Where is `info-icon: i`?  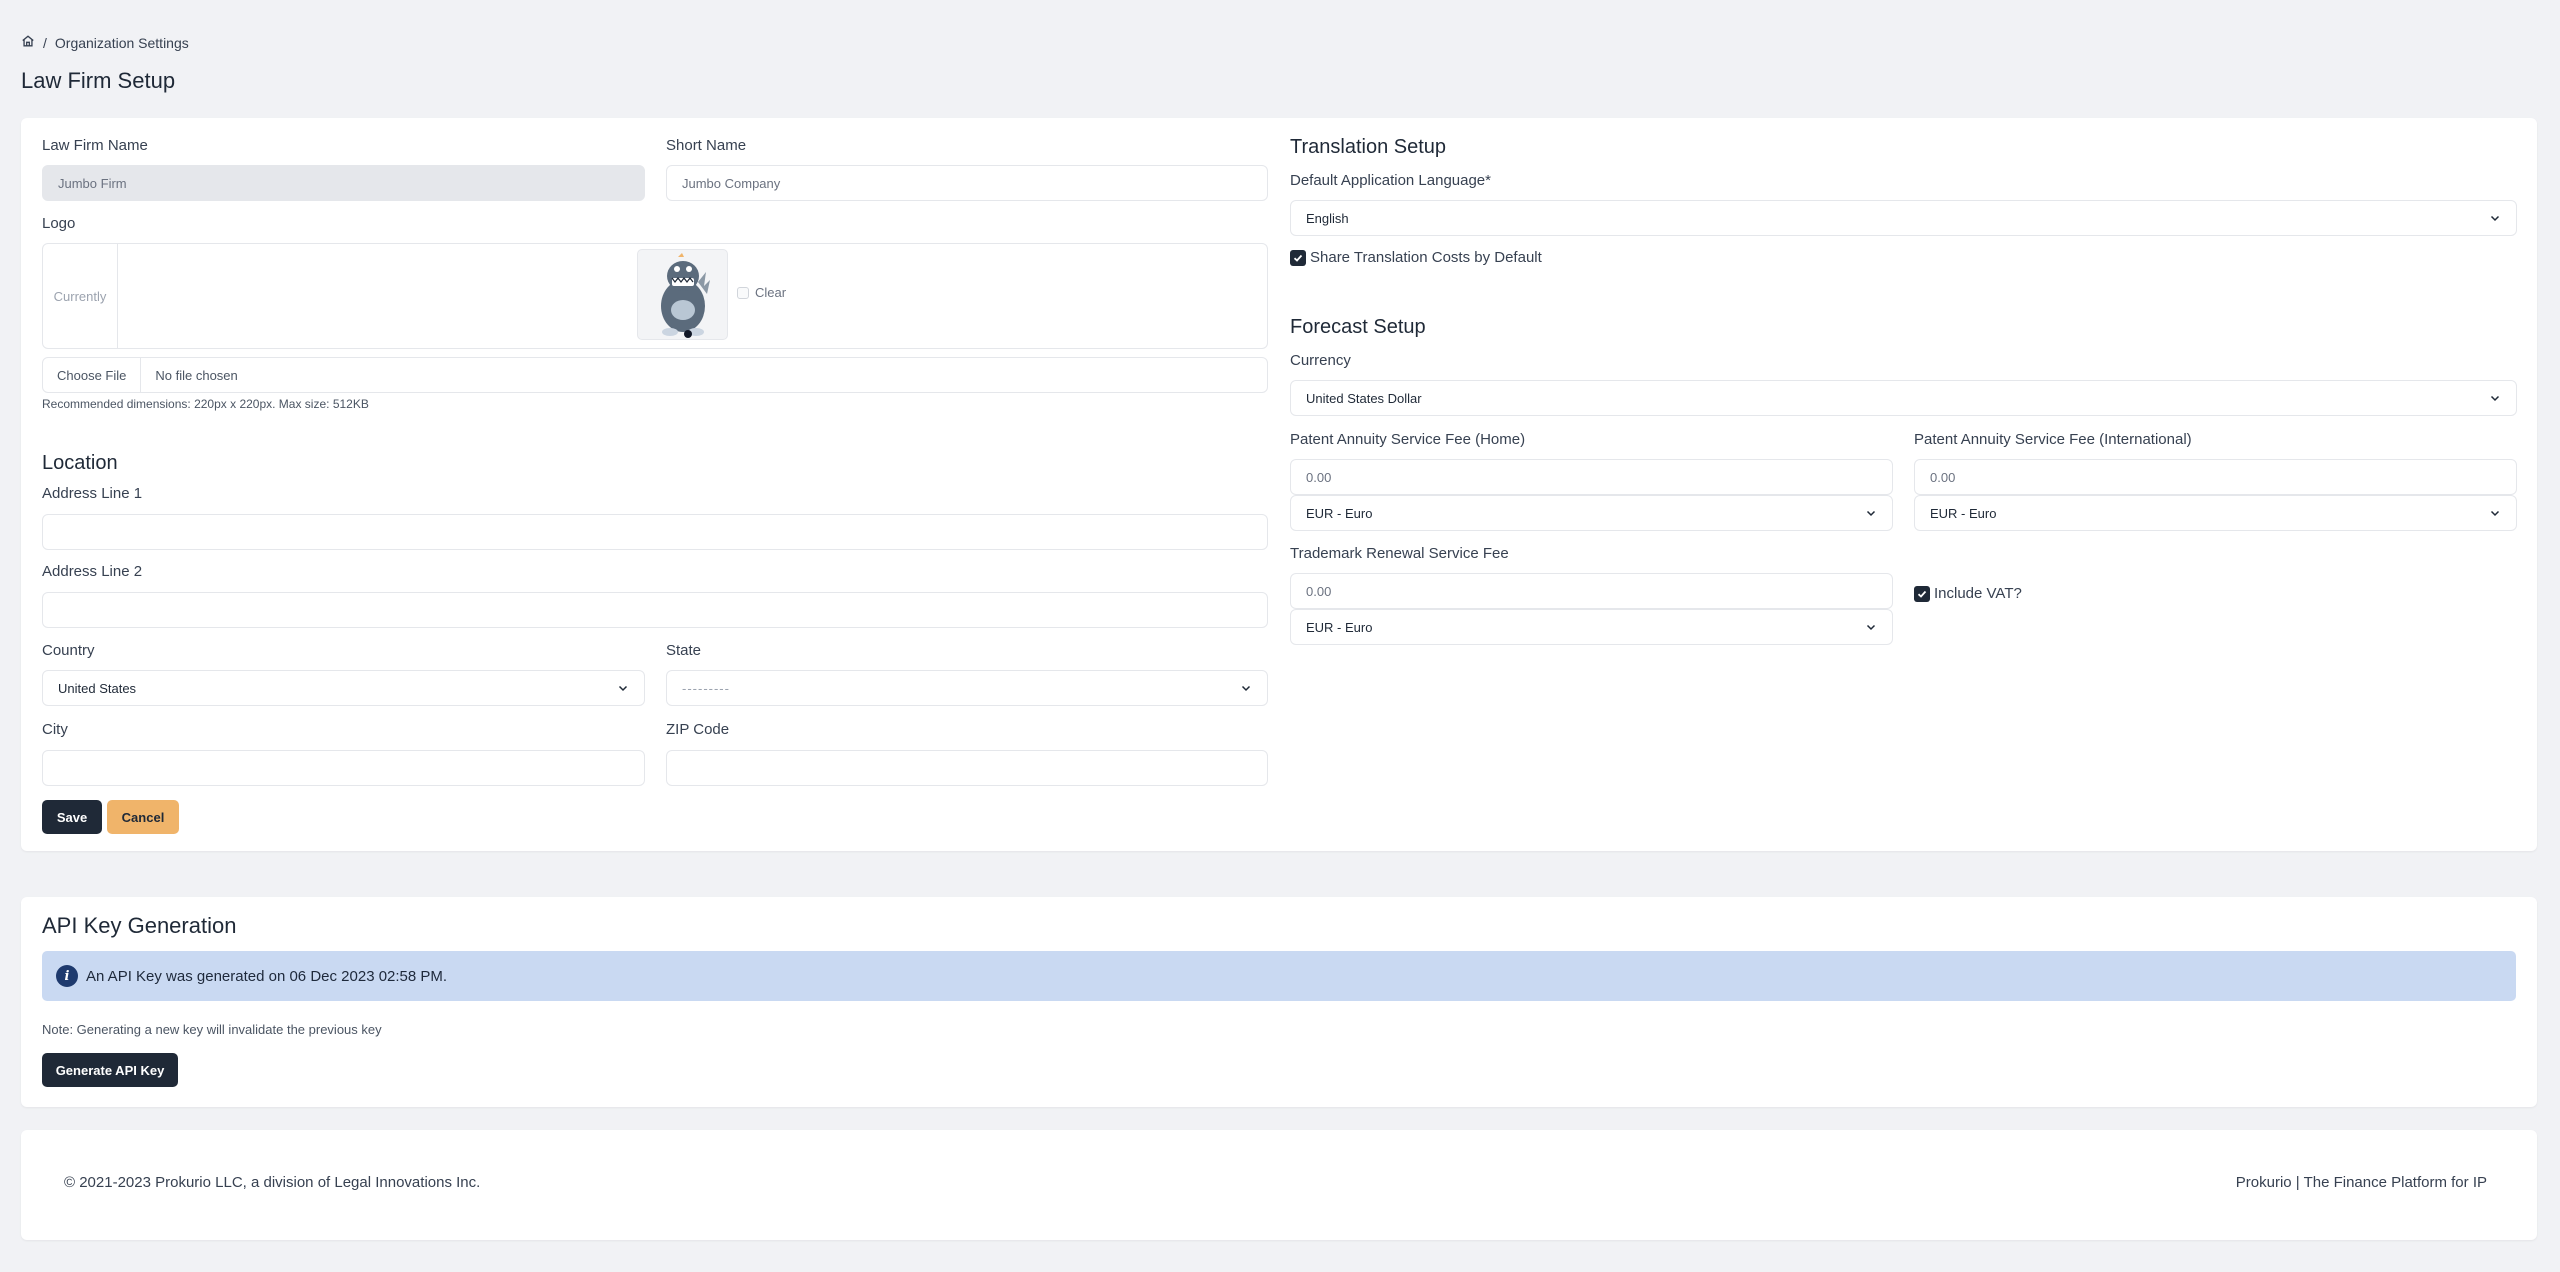
info-icon: i is located at coordinates (67, 976).